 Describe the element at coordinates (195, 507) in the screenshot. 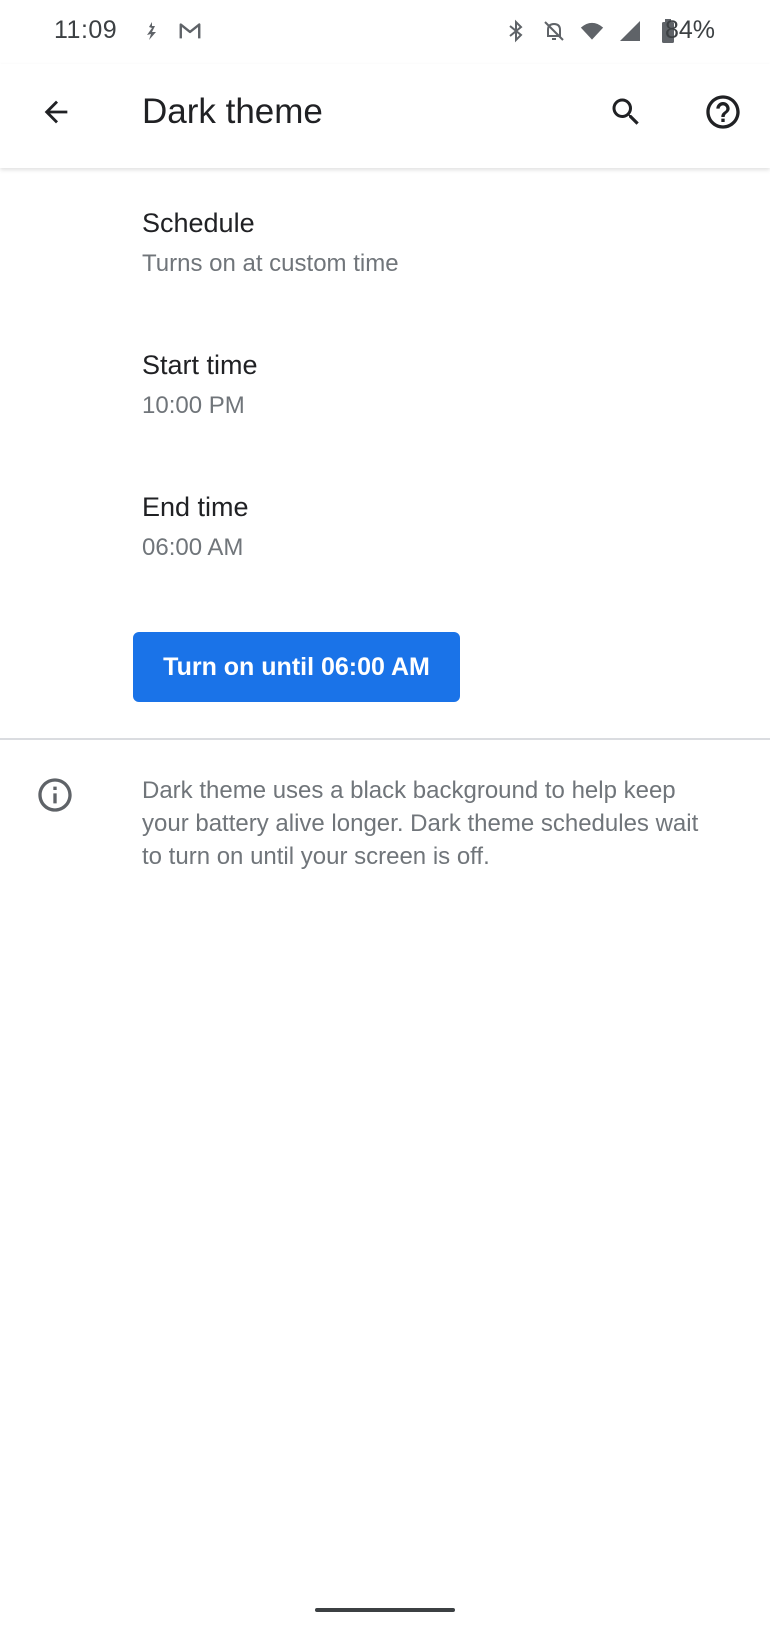

I see `setting-title: End time` at that location.